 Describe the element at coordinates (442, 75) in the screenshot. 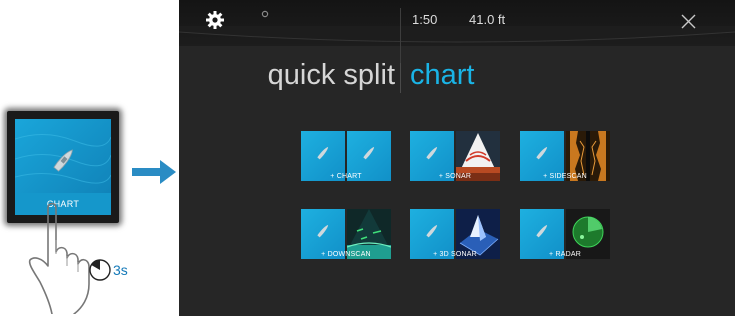

I see `title-chart: chart` at that location.